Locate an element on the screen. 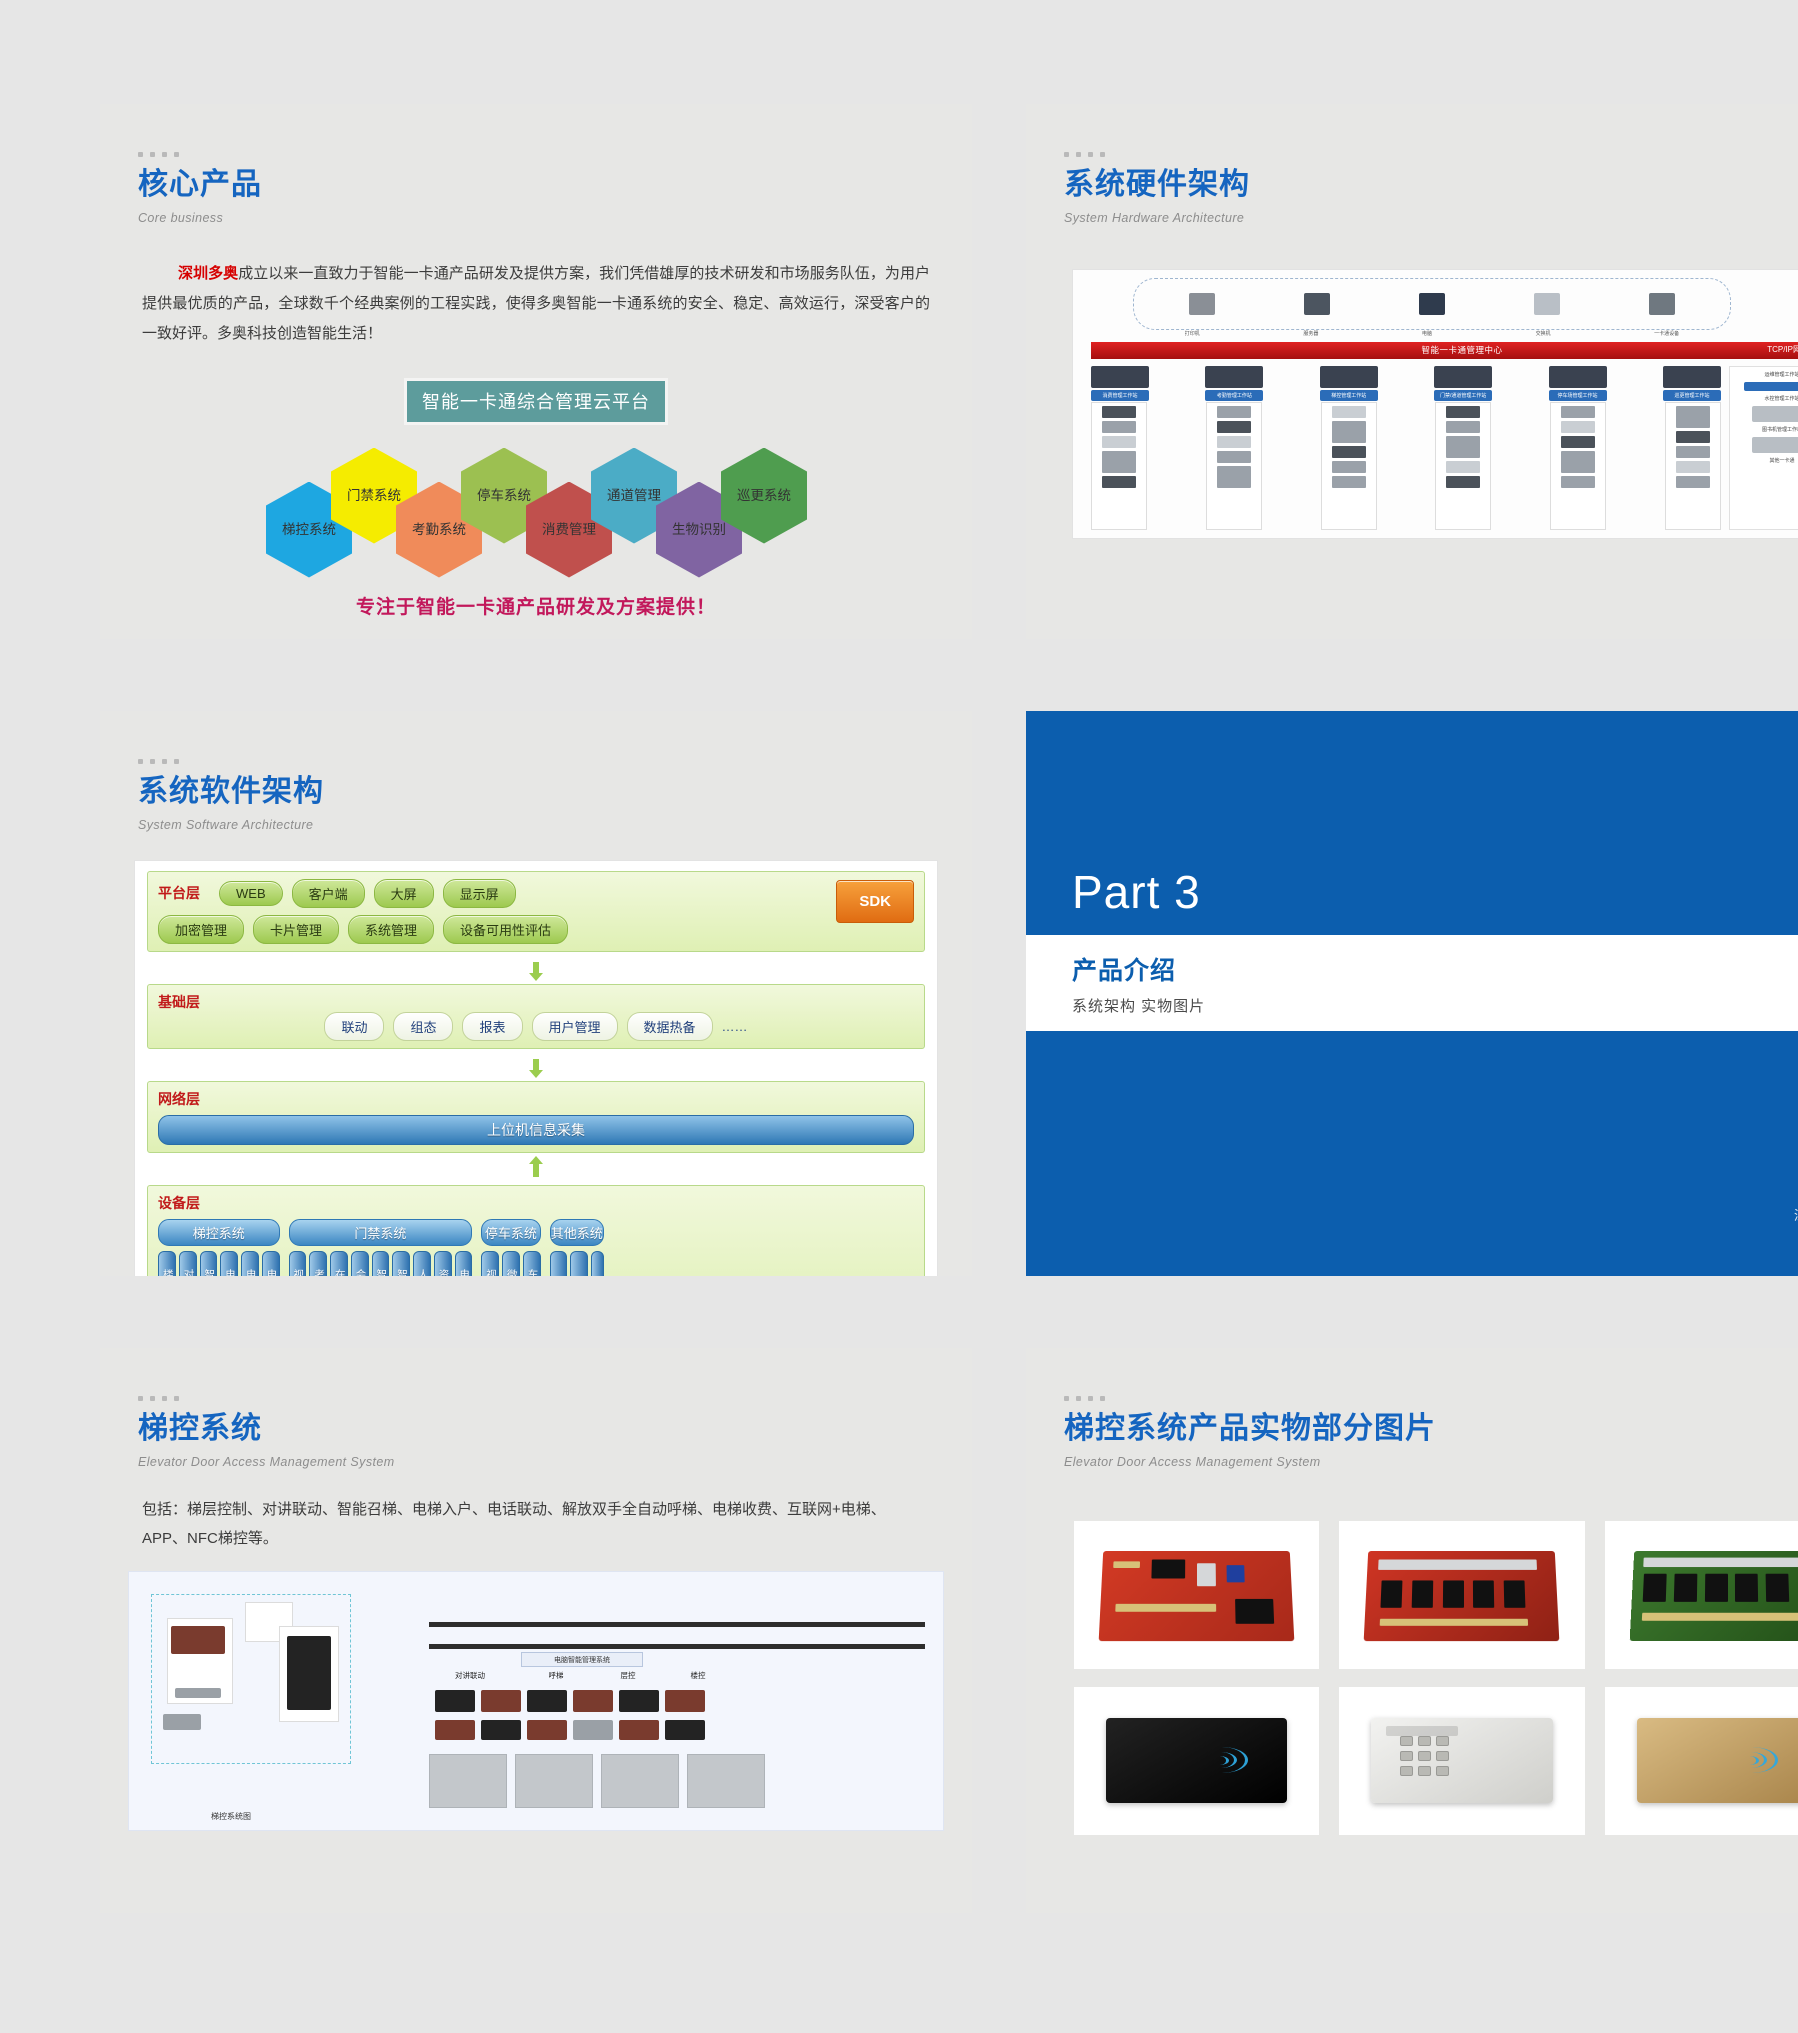  chip-attendance-mgmt: 考勤管理 is located at coordinates (318, 1263).